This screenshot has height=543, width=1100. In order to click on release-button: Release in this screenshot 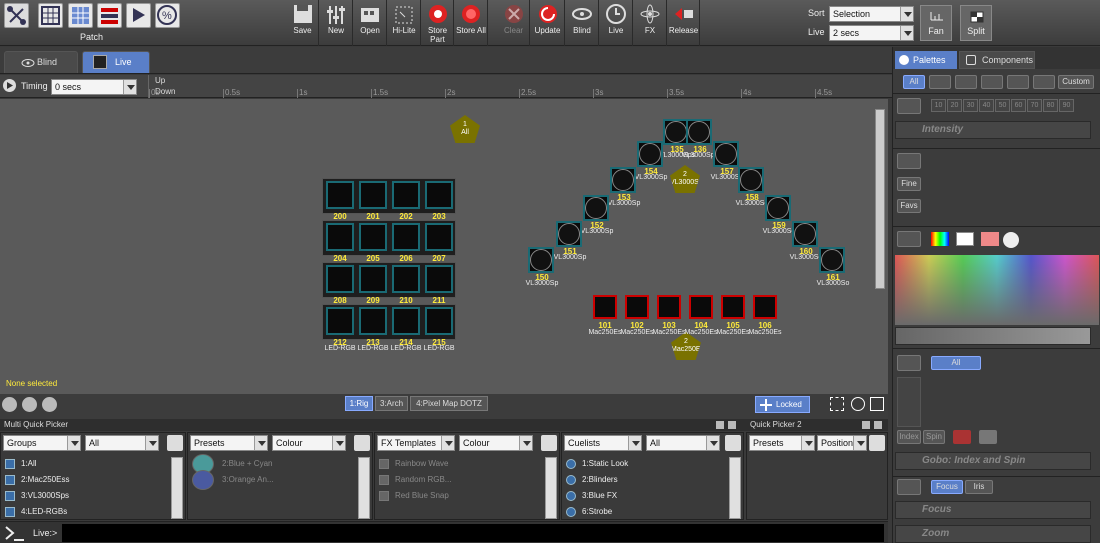, I will do `click(684, 23)`.